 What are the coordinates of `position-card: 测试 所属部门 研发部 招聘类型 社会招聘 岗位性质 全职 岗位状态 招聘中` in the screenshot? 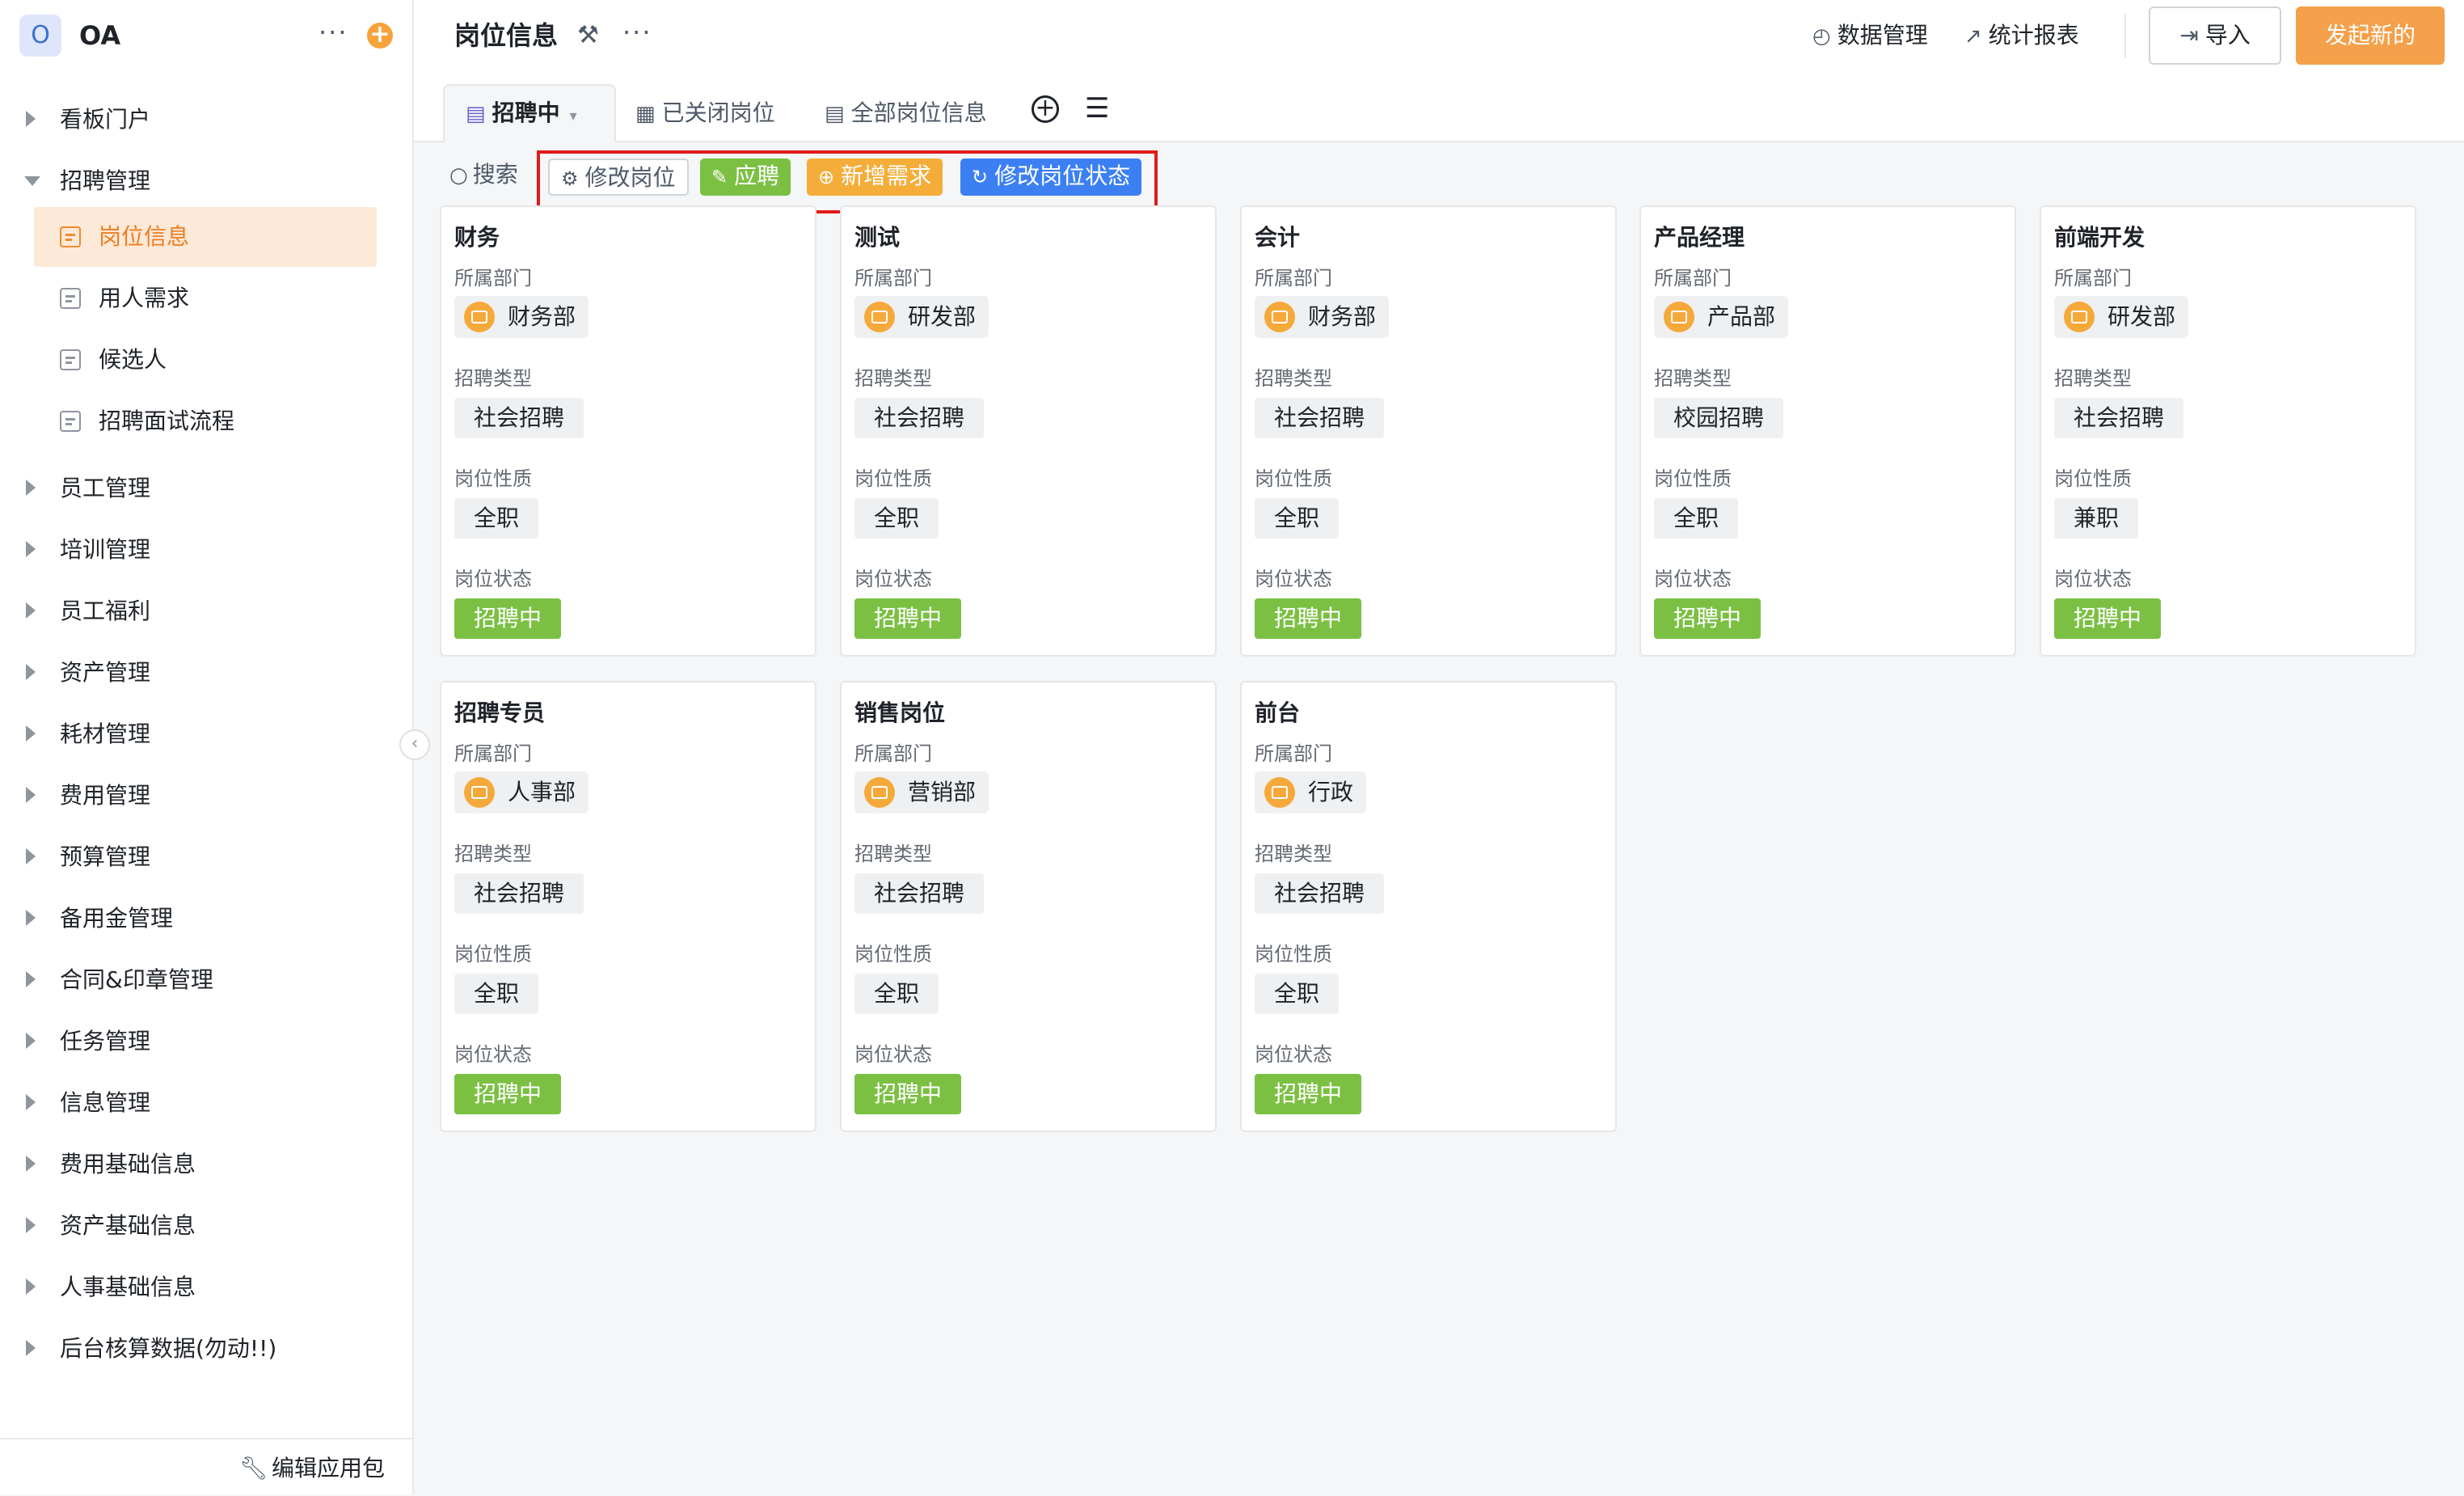 It's located at (1029, 431).